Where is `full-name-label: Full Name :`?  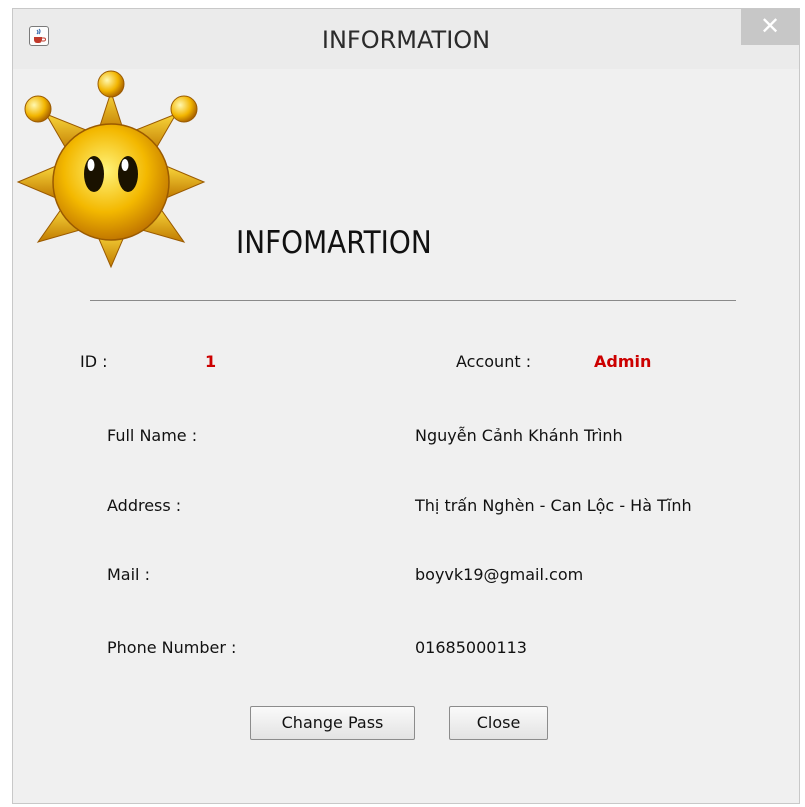
full-name-label: Full Name : is located at coordinates (152, 435).